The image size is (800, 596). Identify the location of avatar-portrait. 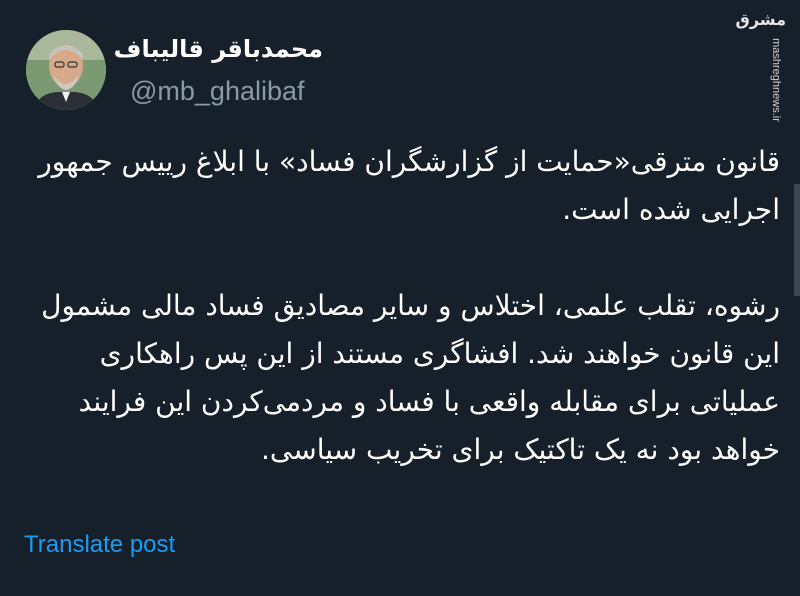
(66, 70).